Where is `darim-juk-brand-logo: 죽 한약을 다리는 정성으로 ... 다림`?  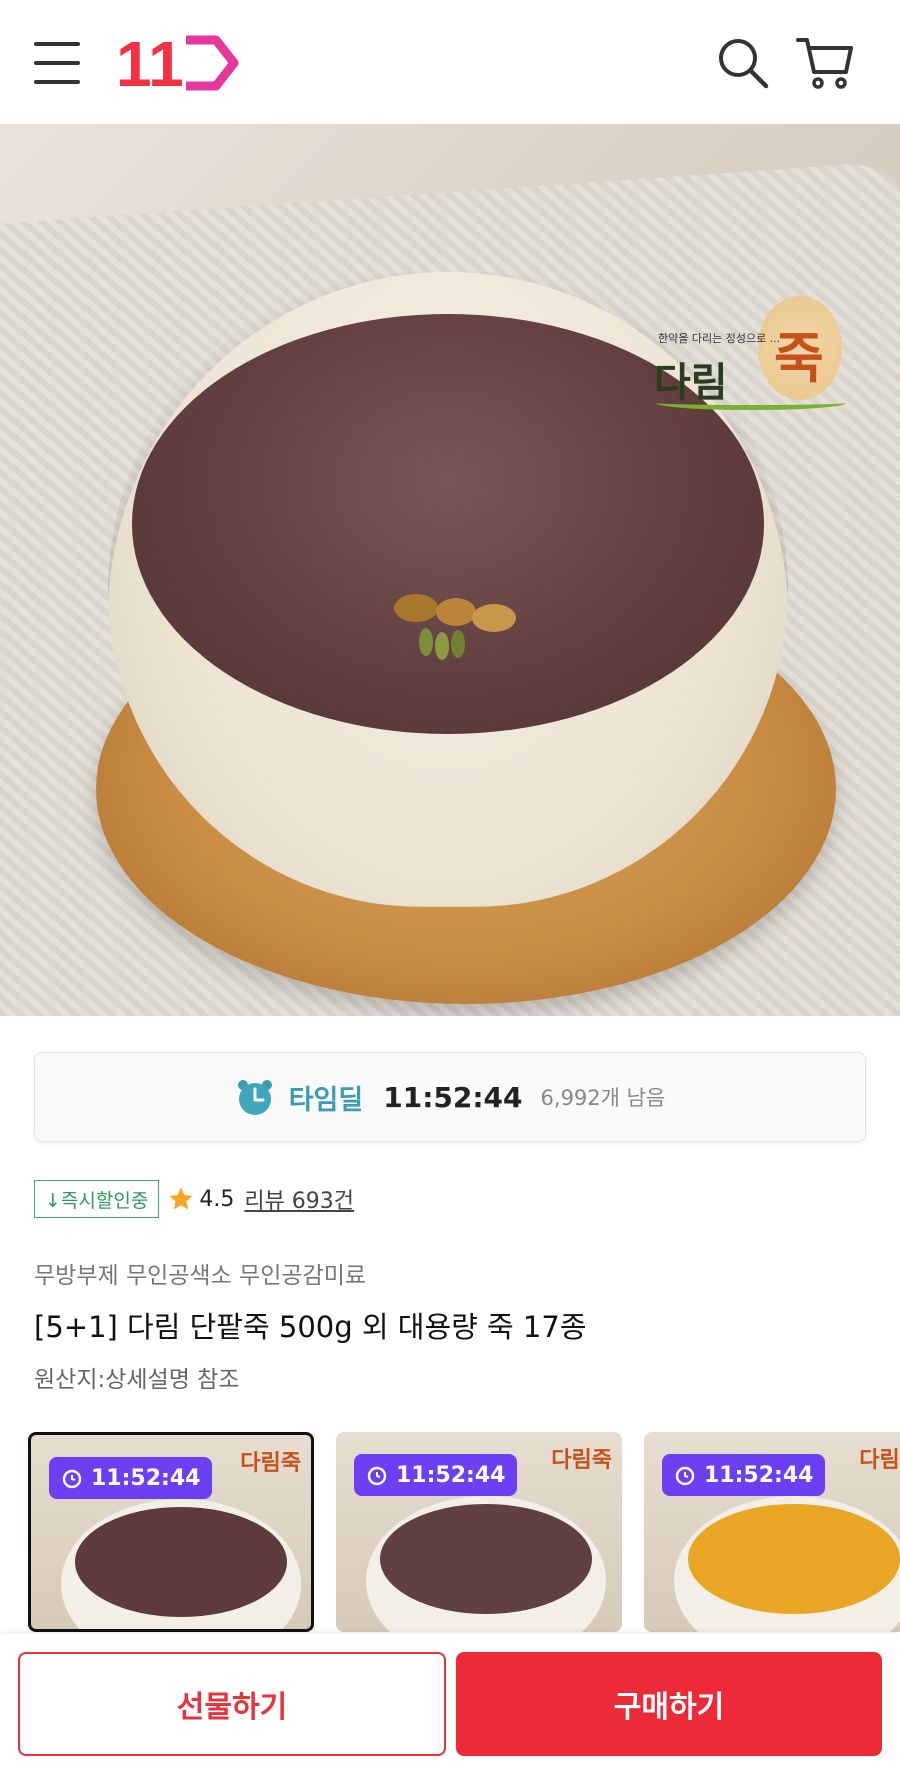 darim-juk-brand-logo: 죽 한약을 다리는 정성으로 ... 다림 is located at coordinates (750, 347).